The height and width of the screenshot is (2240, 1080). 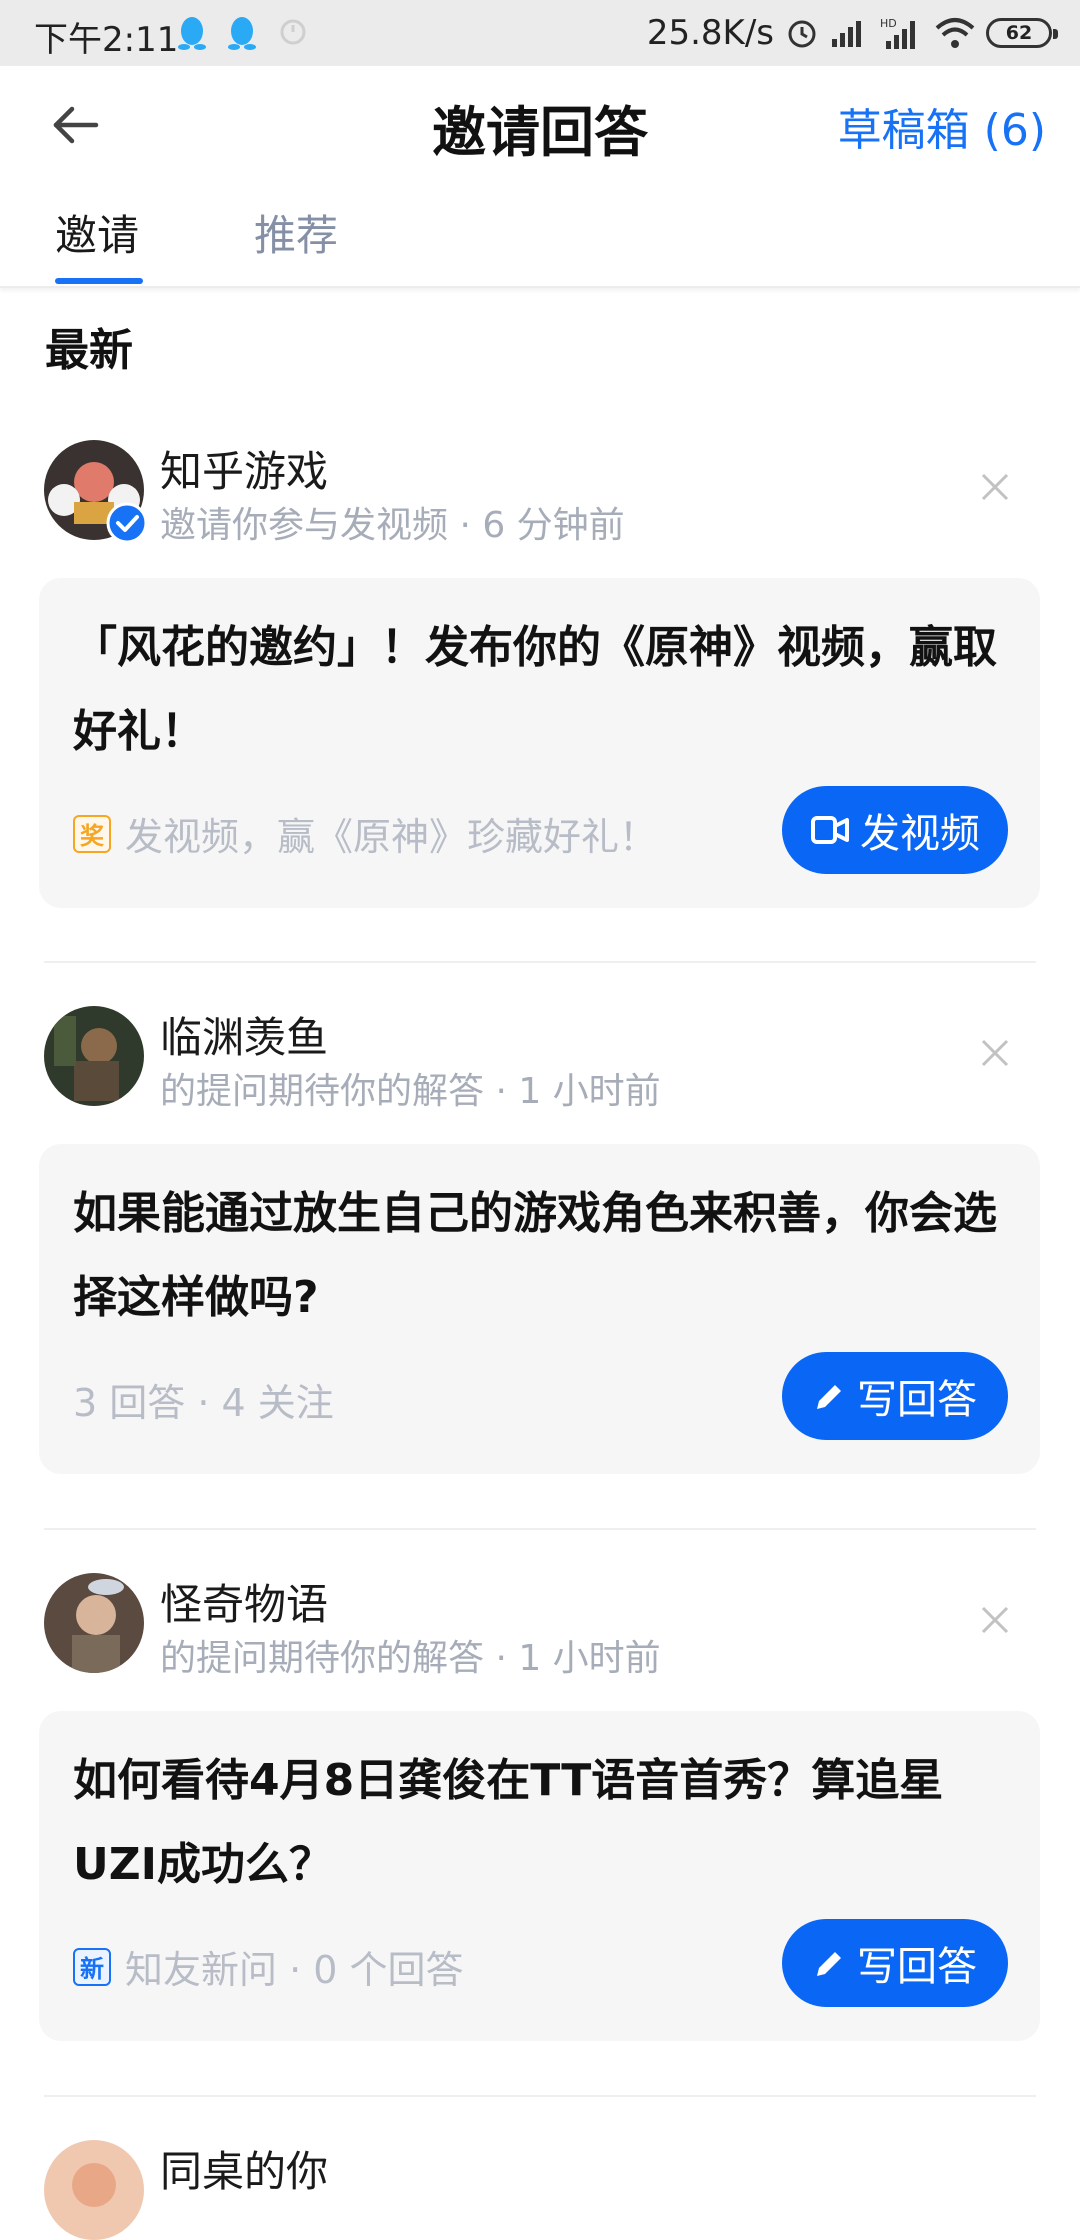 What do you see at coordinates (99, 281) in the screenshot?
I see `active-tab-indicator` at bounding box center [99, 281].